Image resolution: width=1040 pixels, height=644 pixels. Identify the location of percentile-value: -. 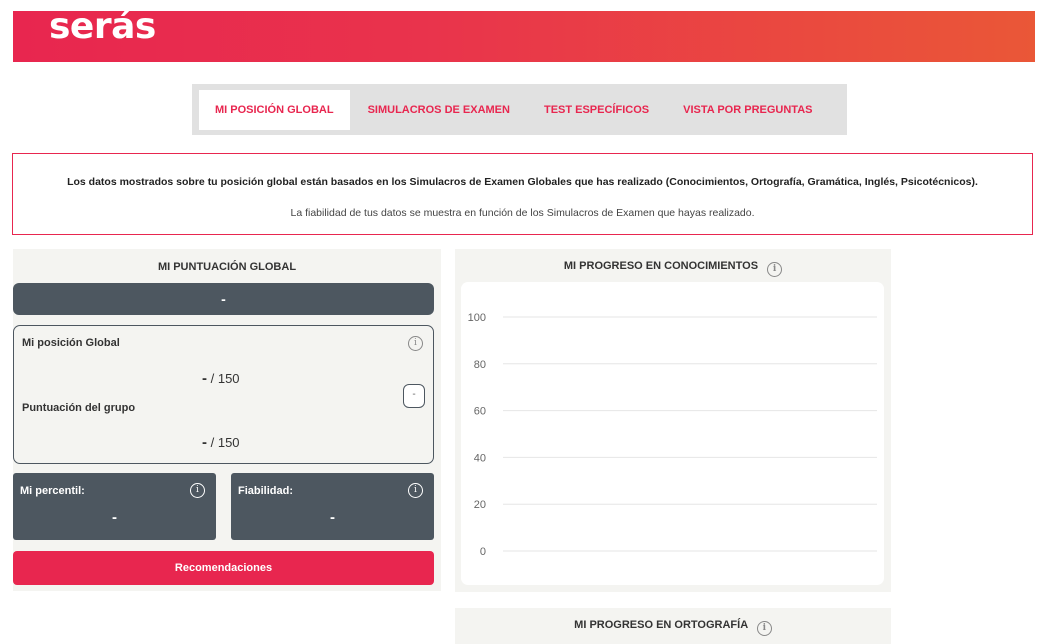
(114, 517).